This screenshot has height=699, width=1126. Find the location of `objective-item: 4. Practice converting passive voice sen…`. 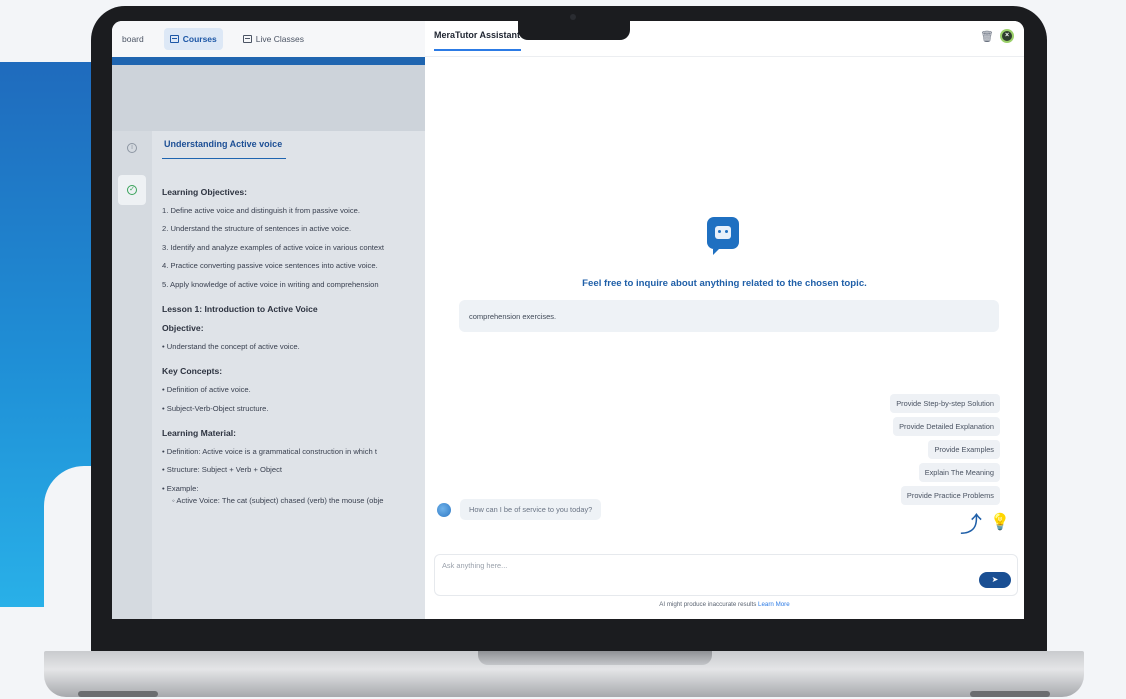

objective-item: 4. Practice converting passive voice sen… is located at coordinates (270, 266).